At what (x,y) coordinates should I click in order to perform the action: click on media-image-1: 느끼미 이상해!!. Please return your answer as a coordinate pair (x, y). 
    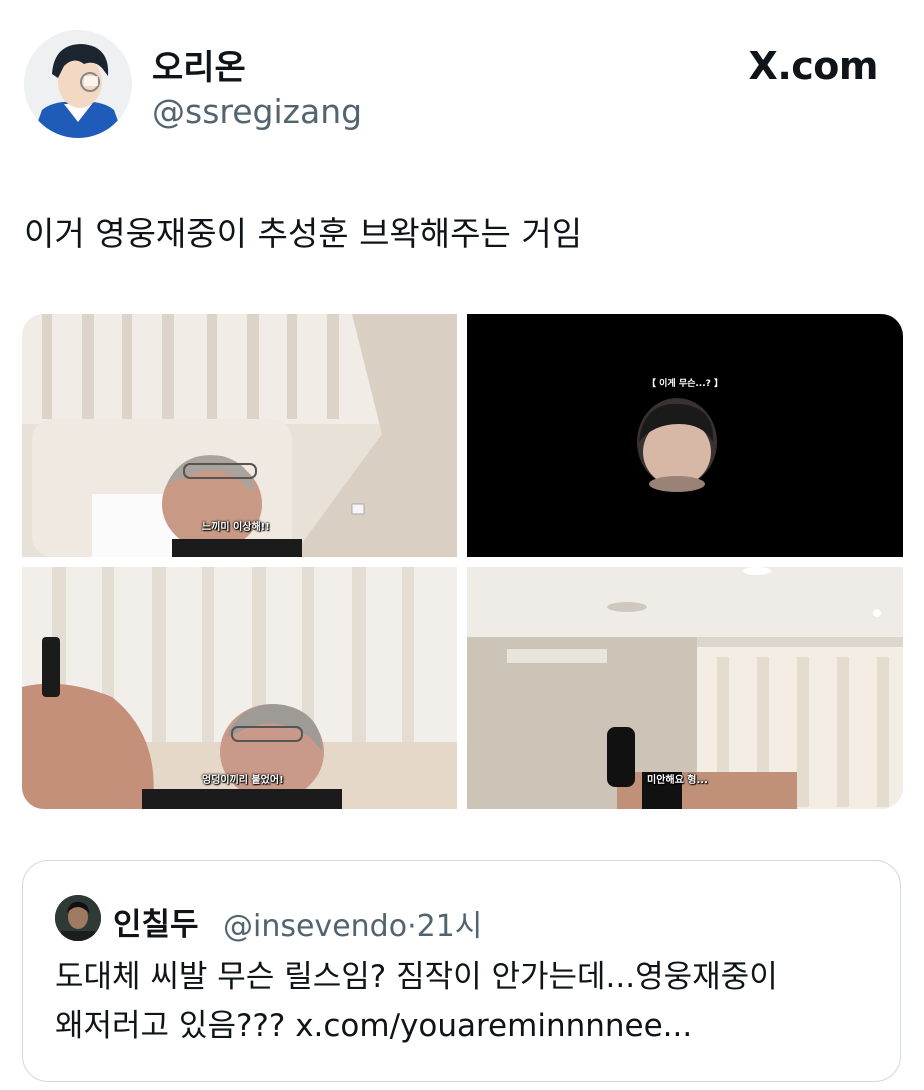
    Looking at the image, I should click on (239, 435).